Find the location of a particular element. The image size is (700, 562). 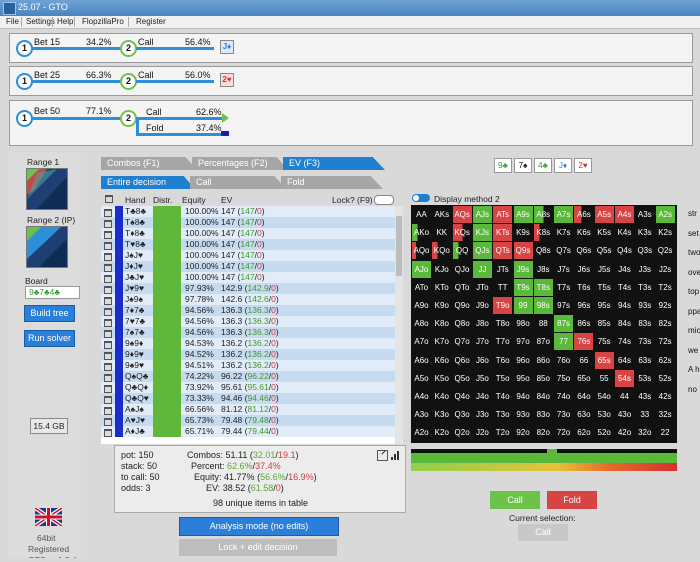

table-row: J♦J♥ 100.00% 147 (147/0) is located at coordinates (250, 266).